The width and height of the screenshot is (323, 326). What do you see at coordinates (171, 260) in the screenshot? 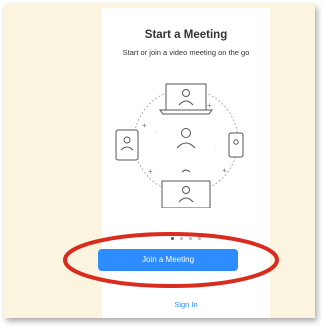
I see `highlight-ellipse` at bounding box center [171, 260].